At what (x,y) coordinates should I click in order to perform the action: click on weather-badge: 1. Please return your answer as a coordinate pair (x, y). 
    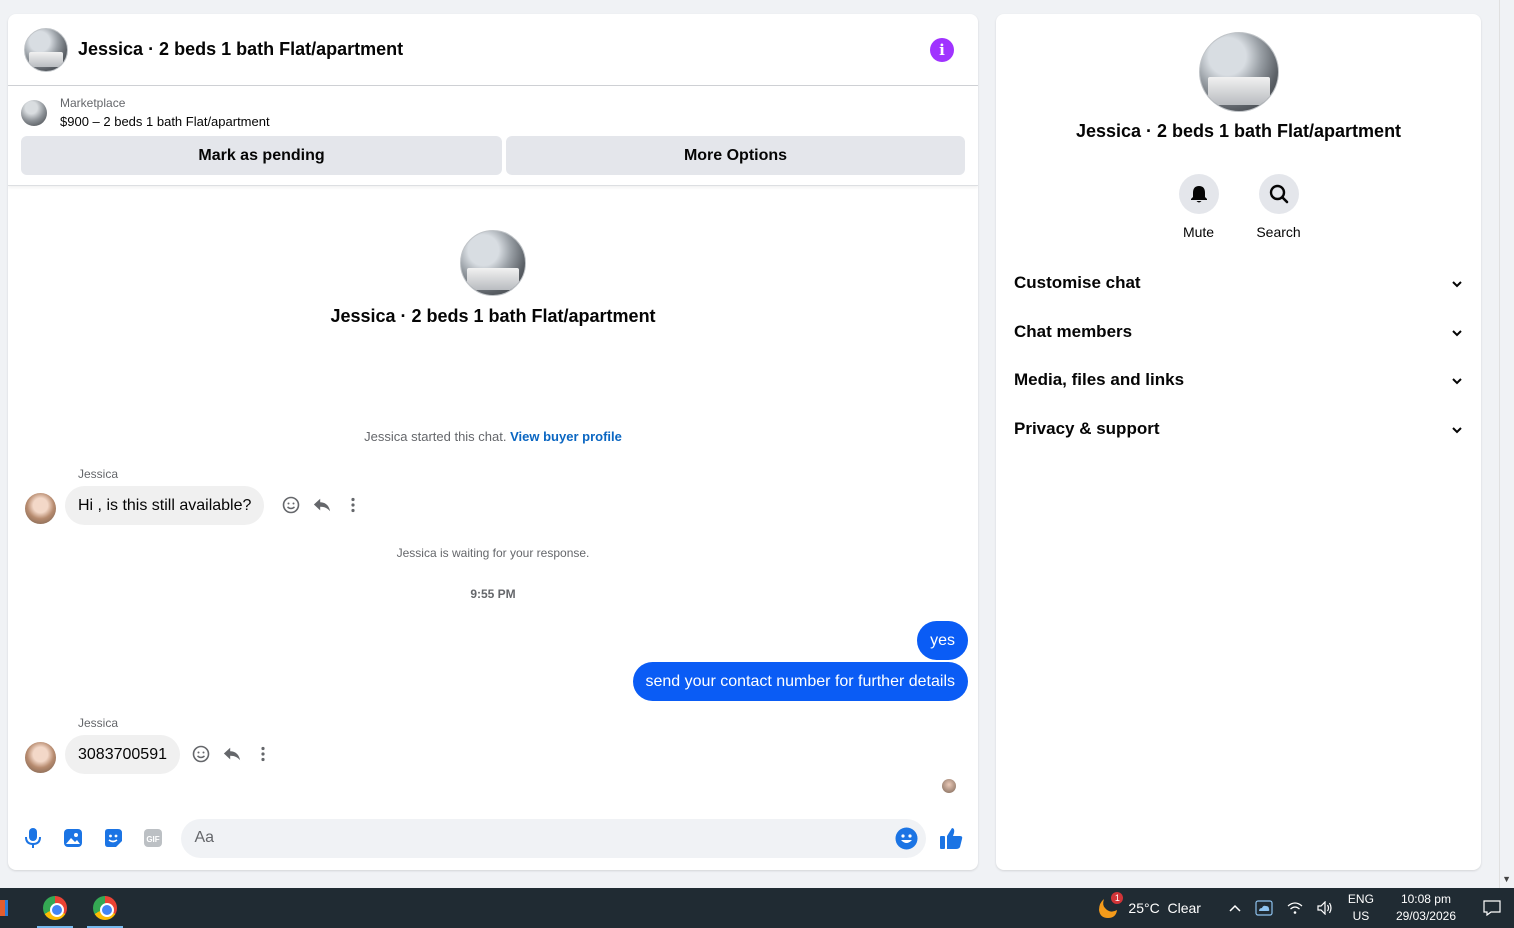
    Looking at the image, I should click on (1117, 898).